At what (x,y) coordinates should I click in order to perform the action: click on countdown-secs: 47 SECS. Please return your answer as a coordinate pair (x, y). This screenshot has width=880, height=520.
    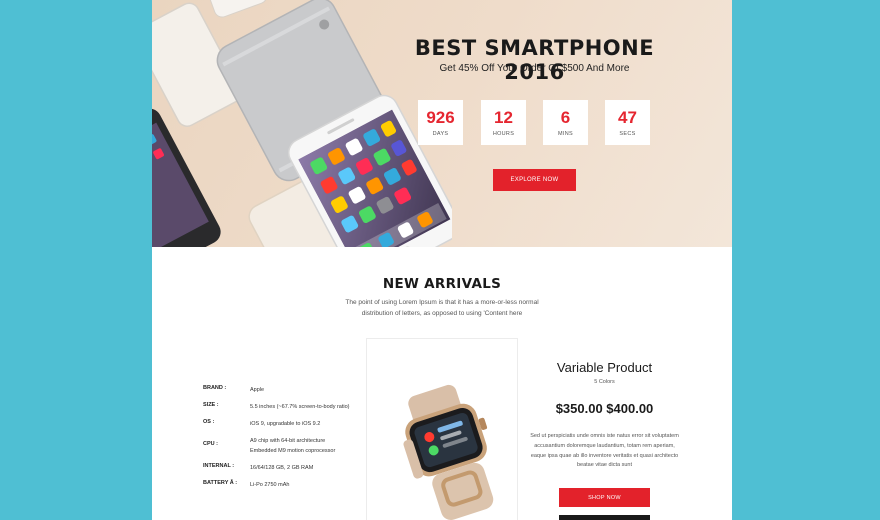
    Looking at the image, I should click on (627, 122).